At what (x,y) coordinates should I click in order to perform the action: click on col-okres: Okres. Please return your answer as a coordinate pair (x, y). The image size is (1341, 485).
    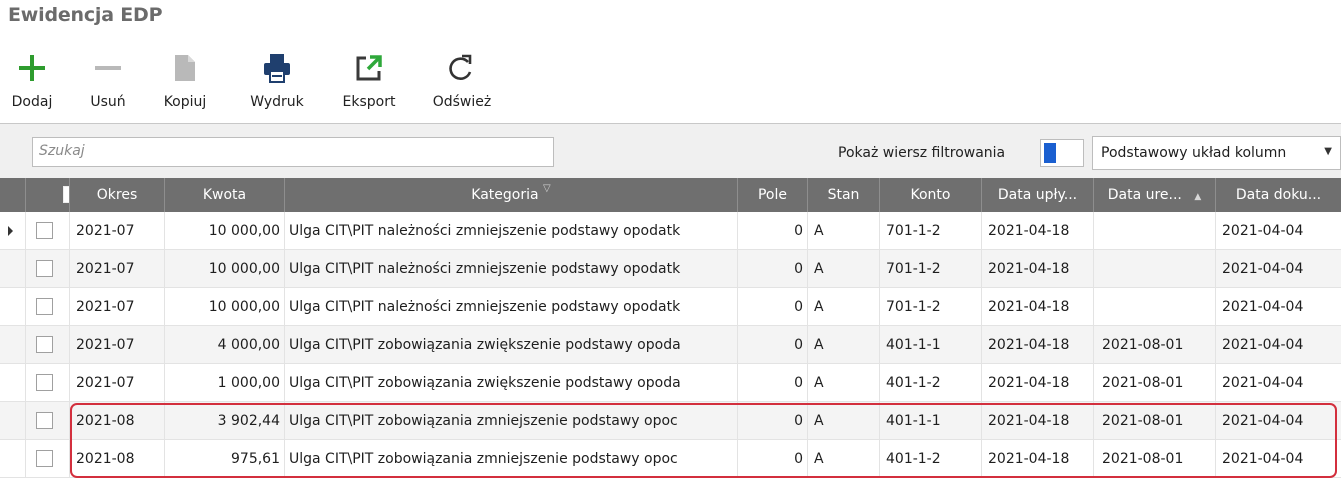
    Looking at the image, I should click on (117, 195).